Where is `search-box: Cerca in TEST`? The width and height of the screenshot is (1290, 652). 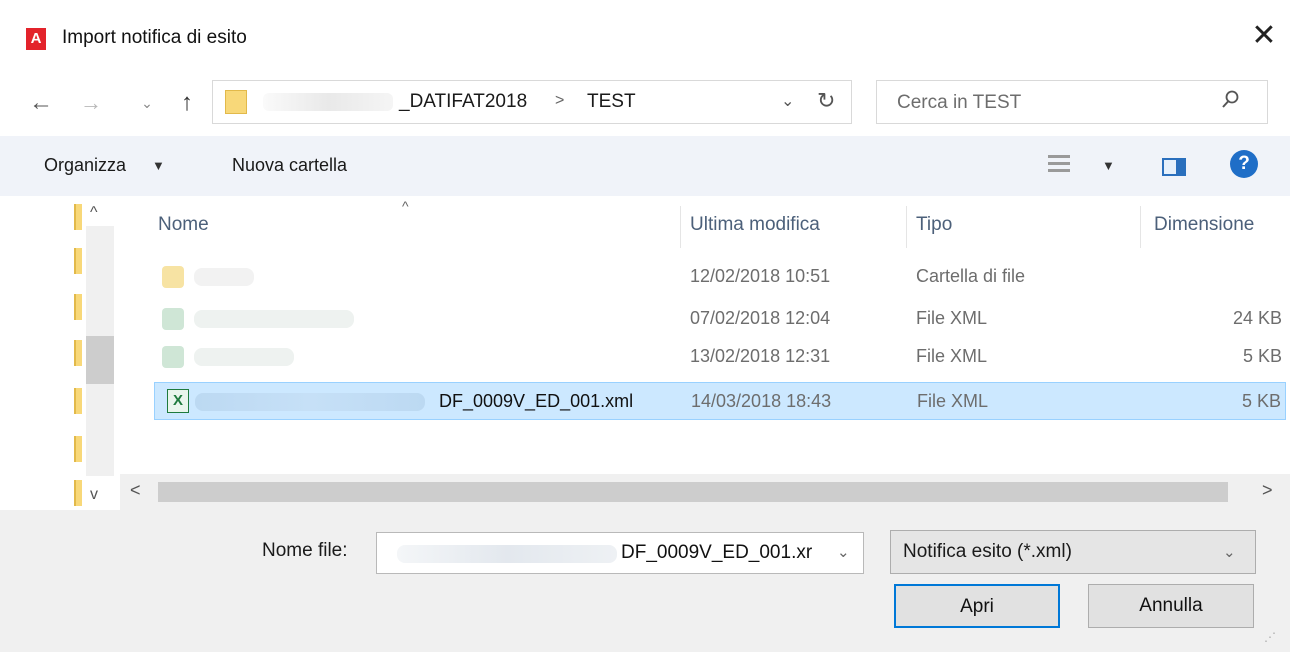 search-box: Cerca in TEST is located at coordinates (1072, 102).